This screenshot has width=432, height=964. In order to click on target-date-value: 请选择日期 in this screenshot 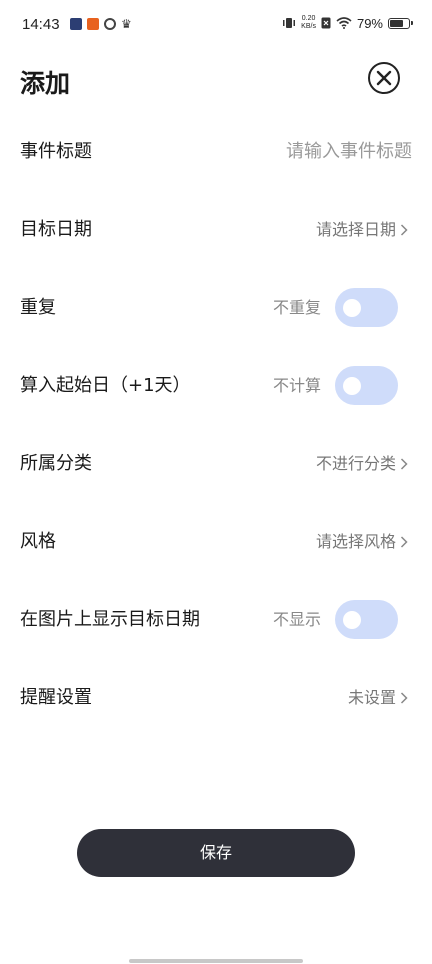, I will do `click(355, 229)`.